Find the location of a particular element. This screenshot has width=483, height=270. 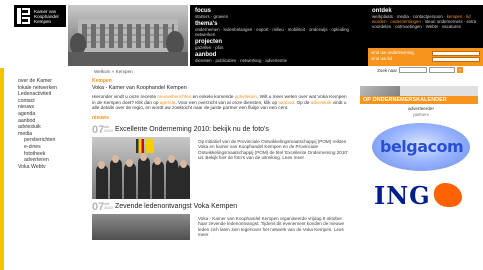

sidebar-item-ledenactiviteit: Ledenactiviteit is located at coordinates (52, 94).